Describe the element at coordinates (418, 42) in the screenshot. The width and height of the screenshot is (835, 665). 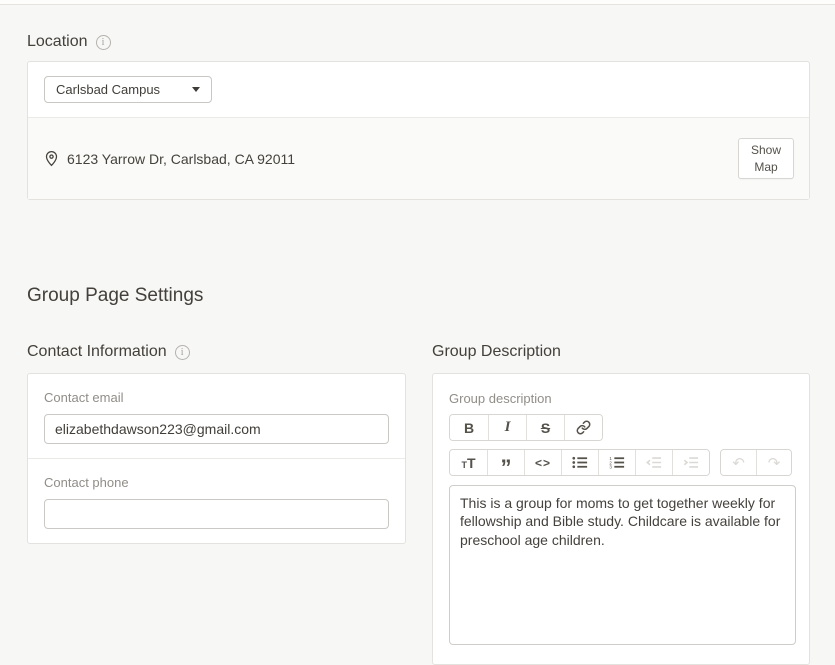
I see `location-heading: Location i` at that location.